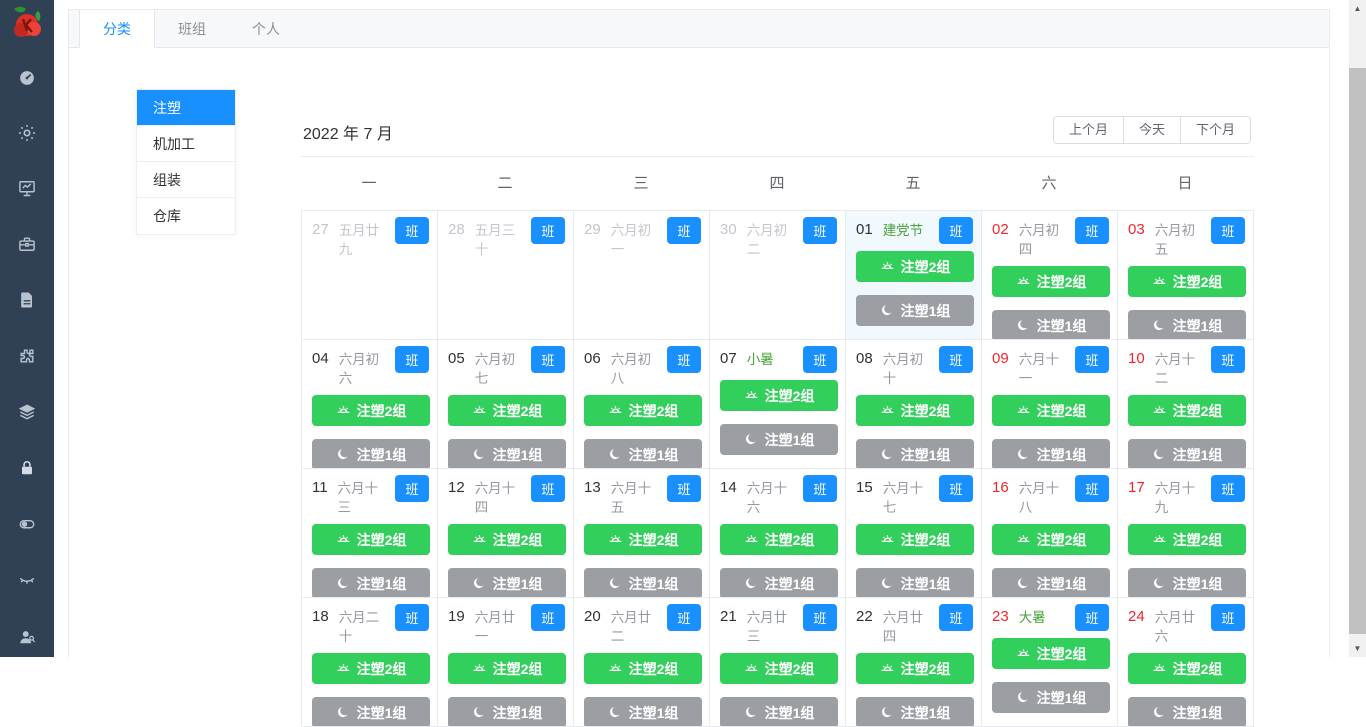  I want to click on calendar-day-cell: 30 六月初二 班 注塑2组 注塑1组, so click(778, 275).